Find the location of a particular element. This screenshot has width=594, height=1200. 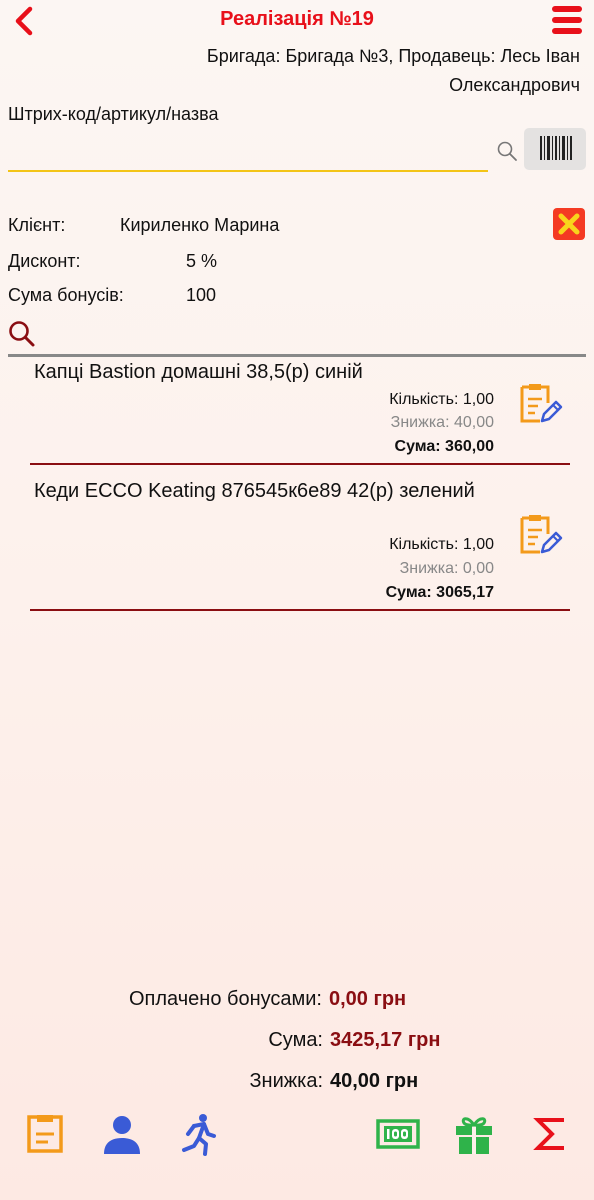

gift-icon is located at coordinates (474, 1135).